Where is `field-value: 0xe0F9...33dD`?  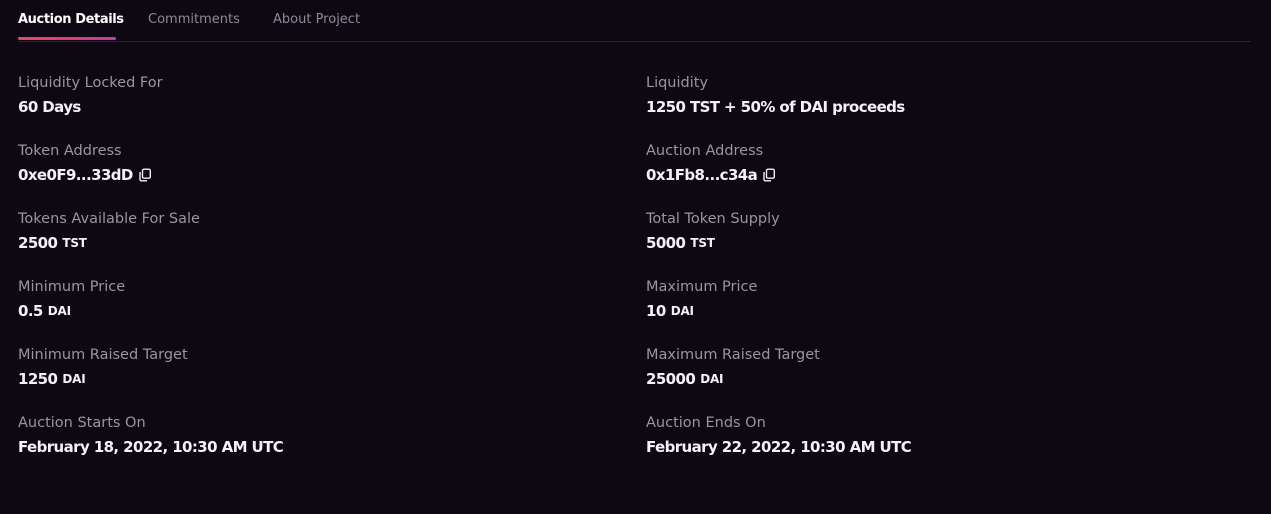
field-value: 0xe0F9...33dD is located at coordinates (85, 175).